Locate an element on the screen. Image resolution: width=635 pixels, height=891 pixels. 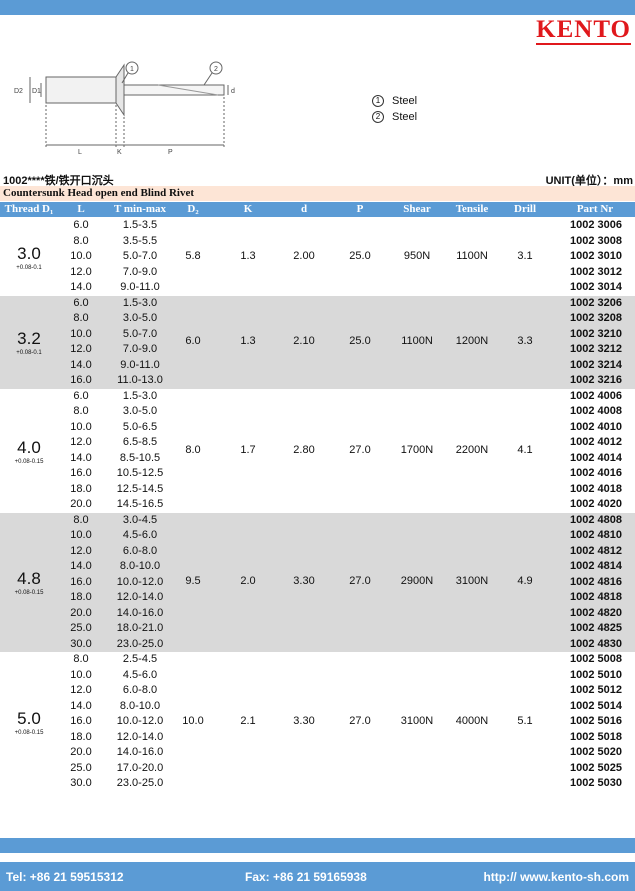
part-number: 1002 4812 is located at coordinates (596, 550).